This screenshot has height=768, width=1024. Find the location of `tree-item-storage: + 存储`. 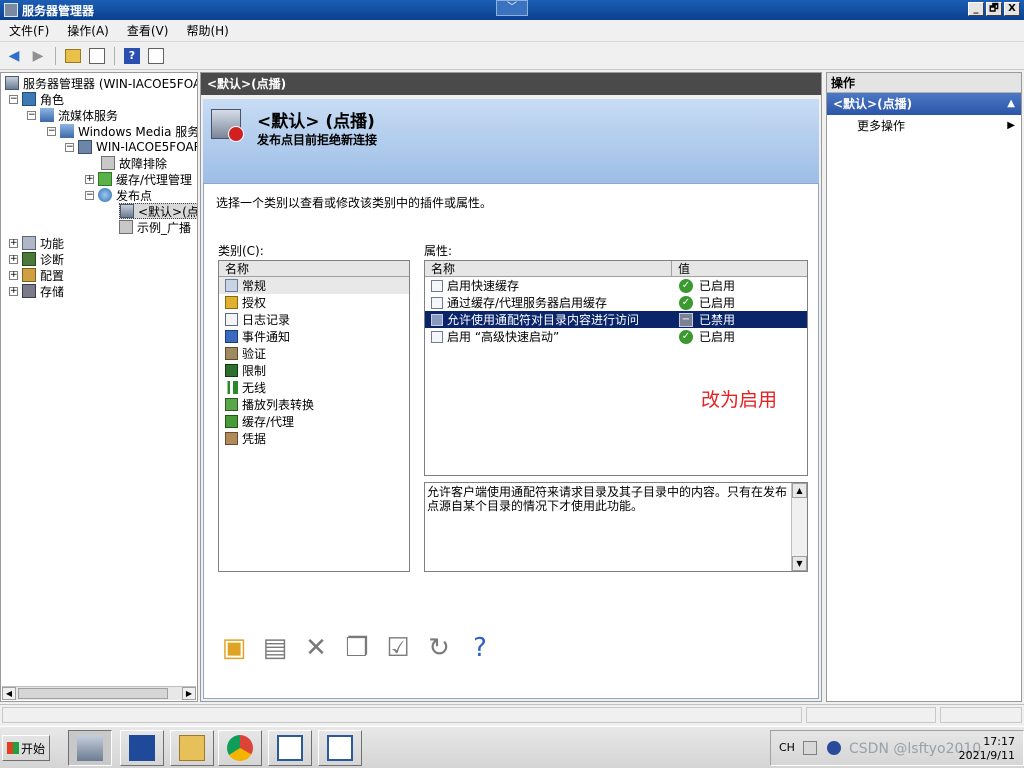

tree-item-storage: + 存储 is located at coordinates (36, 291).